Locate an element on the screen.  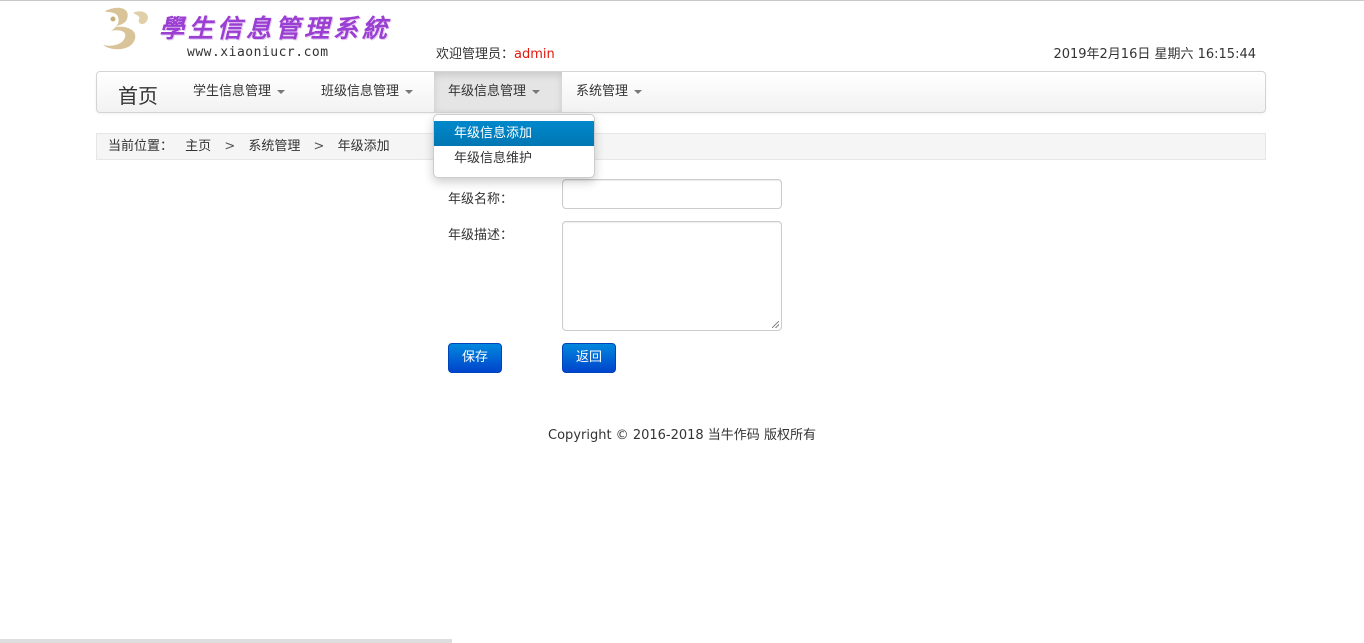
nav-item-label: 班级信息管理 is located at coordinates (360, 91).